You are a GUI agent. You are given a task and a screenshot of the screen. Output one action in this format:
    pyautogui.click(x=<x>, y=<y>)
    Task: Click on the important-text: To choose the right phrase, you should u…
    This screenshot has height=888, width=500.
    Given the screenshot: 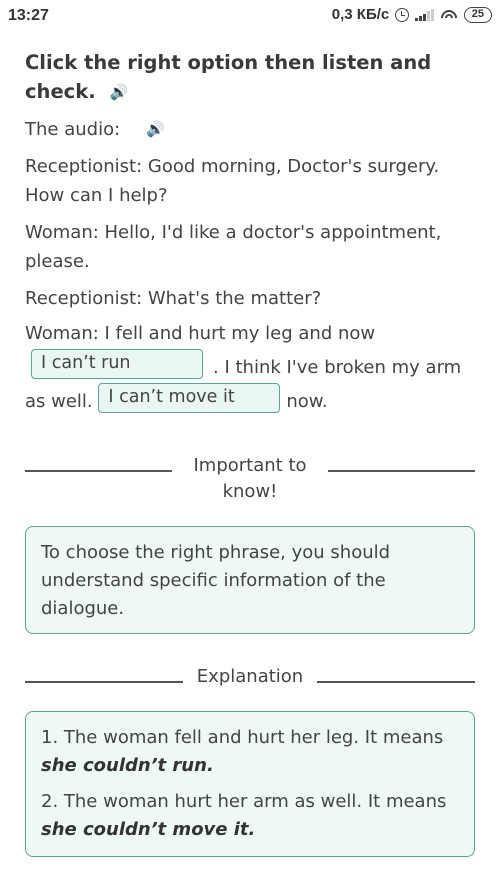 What is the action you would take?
    pyautogui.click(x=216, y=580)
    